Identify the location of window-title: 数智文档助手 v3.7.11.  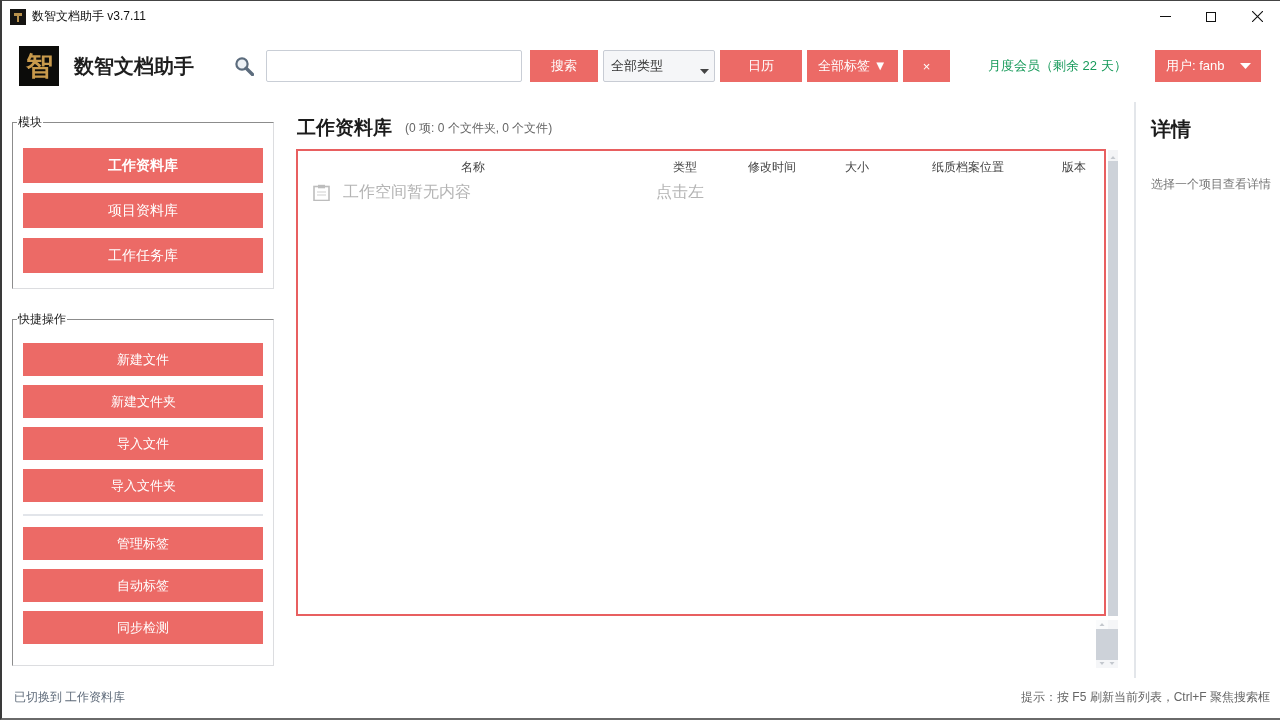
(89, 16).